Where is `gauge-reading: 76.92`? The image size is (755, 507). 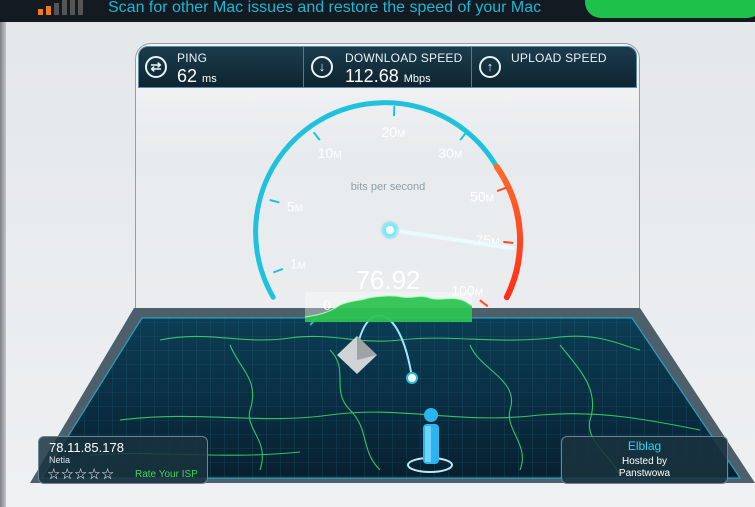
gauge-reading: 76.92 is located at coordinates (387, 280).